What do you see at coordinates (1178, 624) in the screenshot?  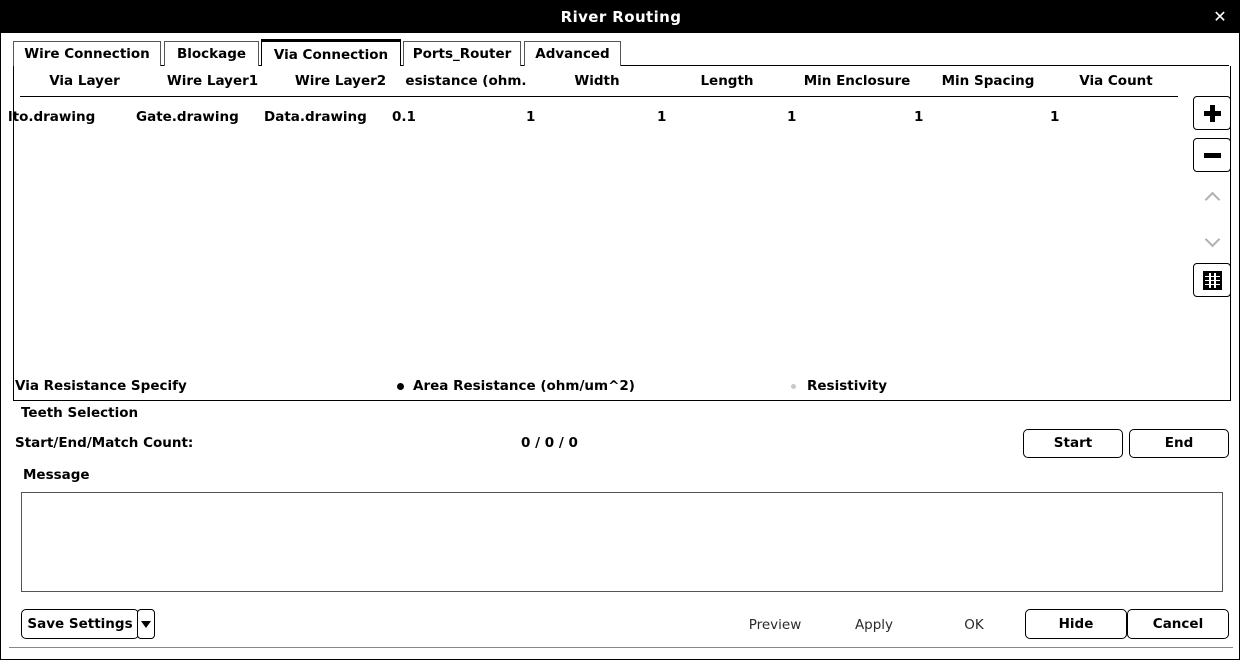 I see `cancel-button: Cancel` at bounding box center [1178, 624].